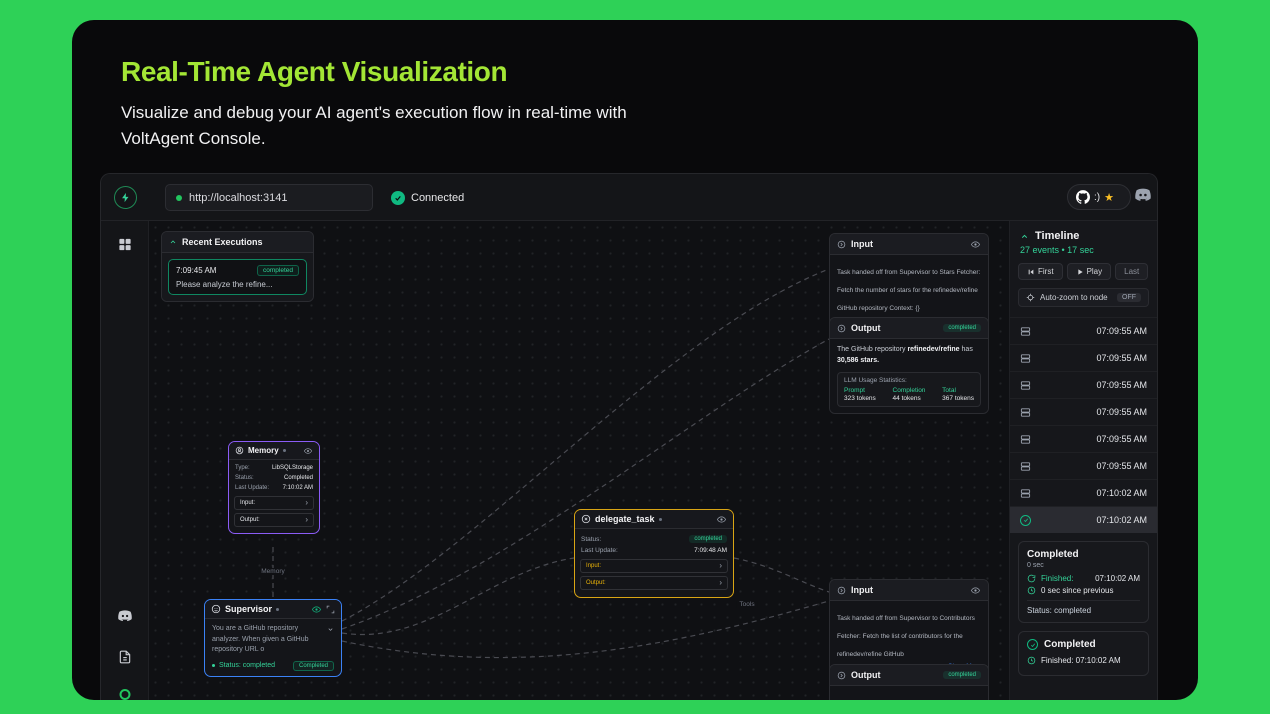 This screenshot has height=714, width=1270. What do you see at coordinates (330, 609) in the screenshot?
I see `expand-icon` at bounding box center [330, 609].